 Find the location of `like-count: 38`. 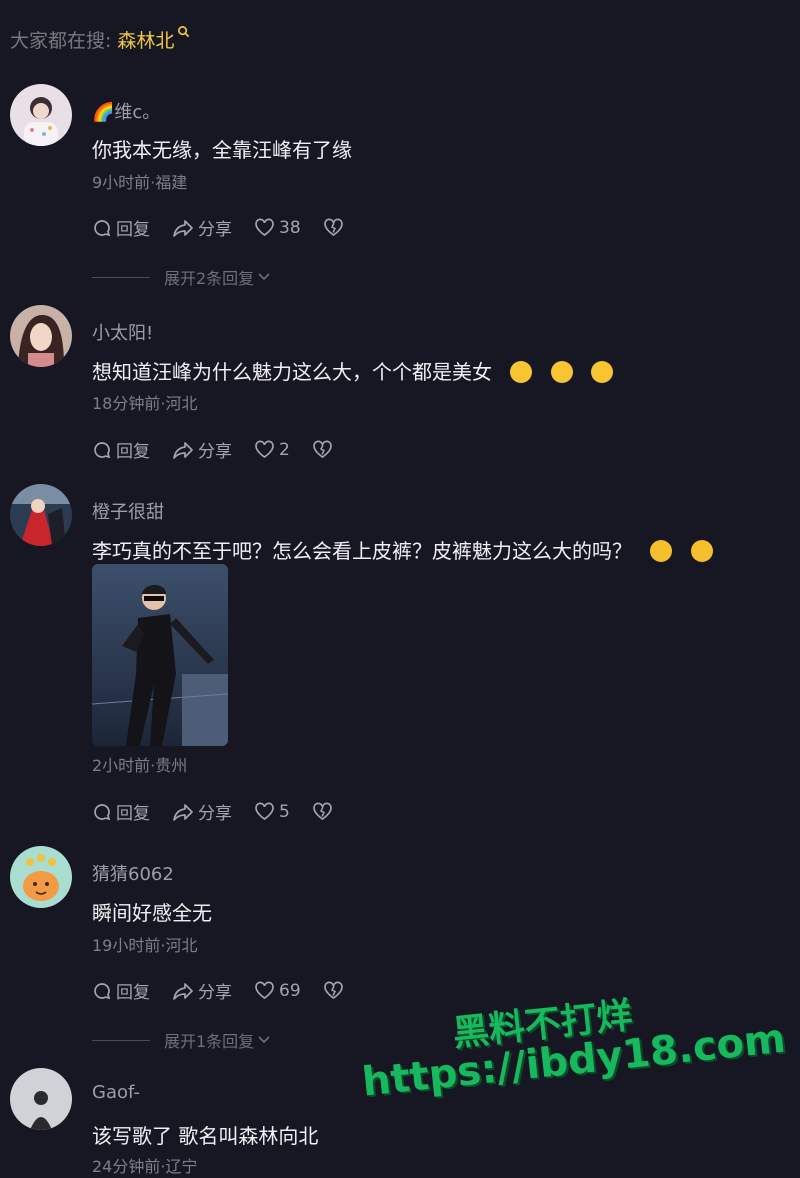

like-count: 38 is located at coordinates (290, 227).